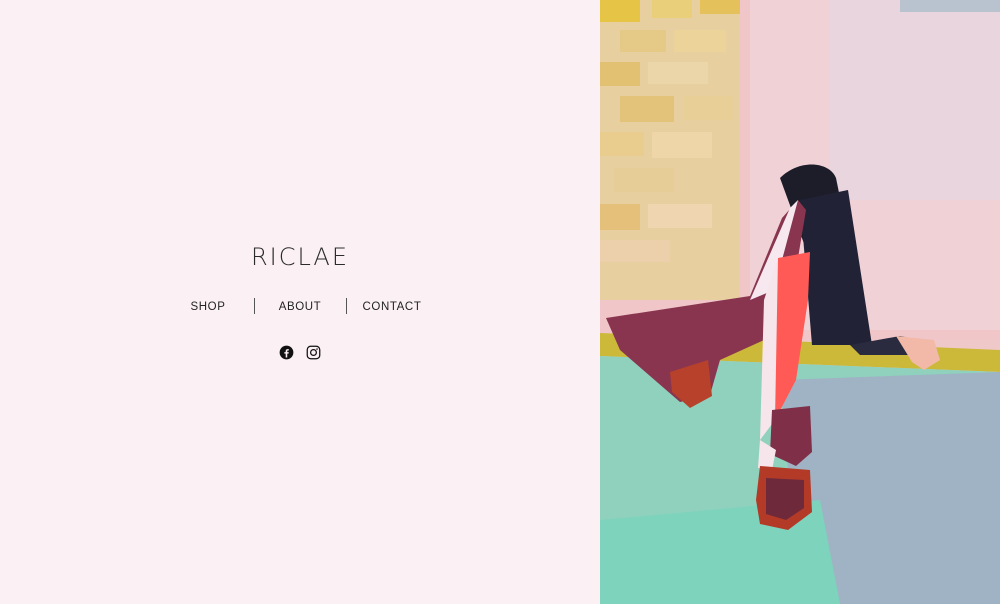 The width and height of the screenshot is (1000, 604). Describe the element at coordinates (392, 307) in the screenshot. I see `nav-contact-link: CONTACT` at that location.